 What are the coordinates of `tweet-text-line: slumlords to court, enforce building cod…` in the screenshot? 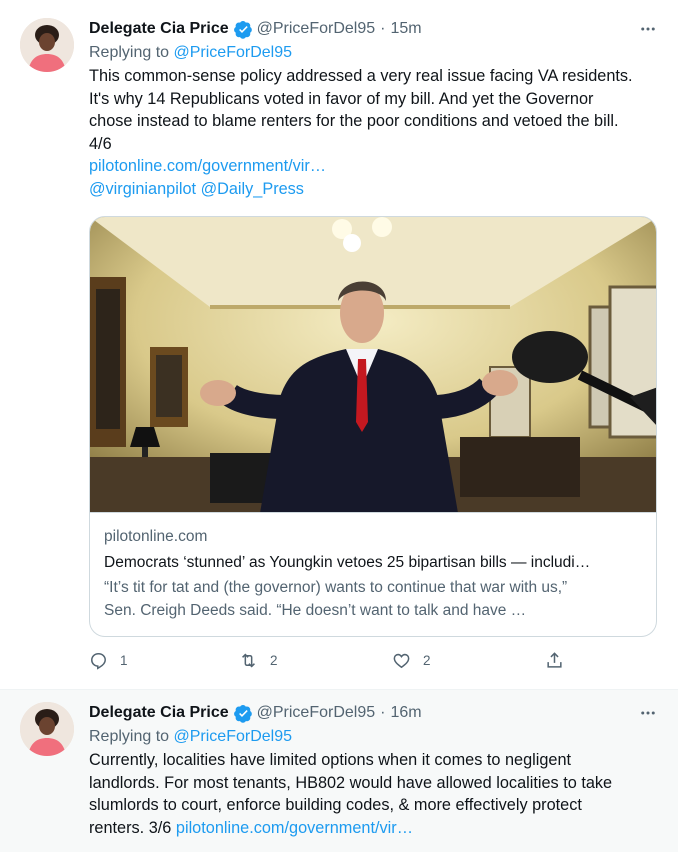 It's located at (335, 805).